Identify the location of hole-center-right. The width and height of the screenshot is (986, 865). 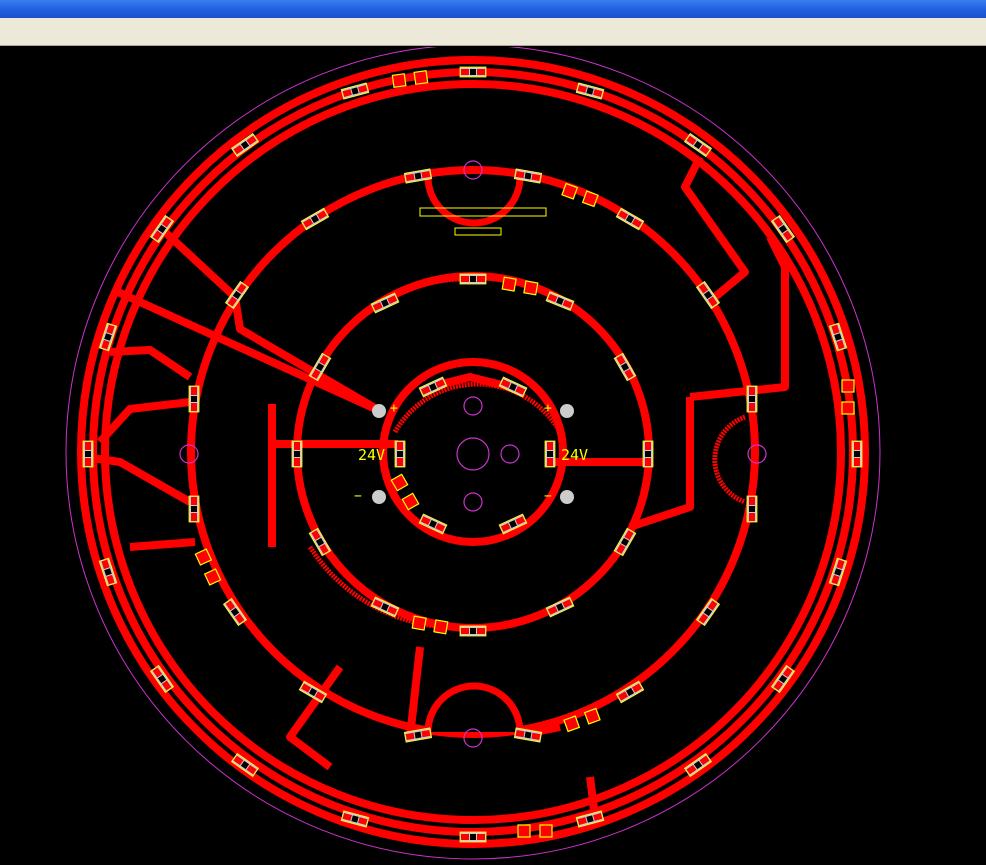
(510, 454).